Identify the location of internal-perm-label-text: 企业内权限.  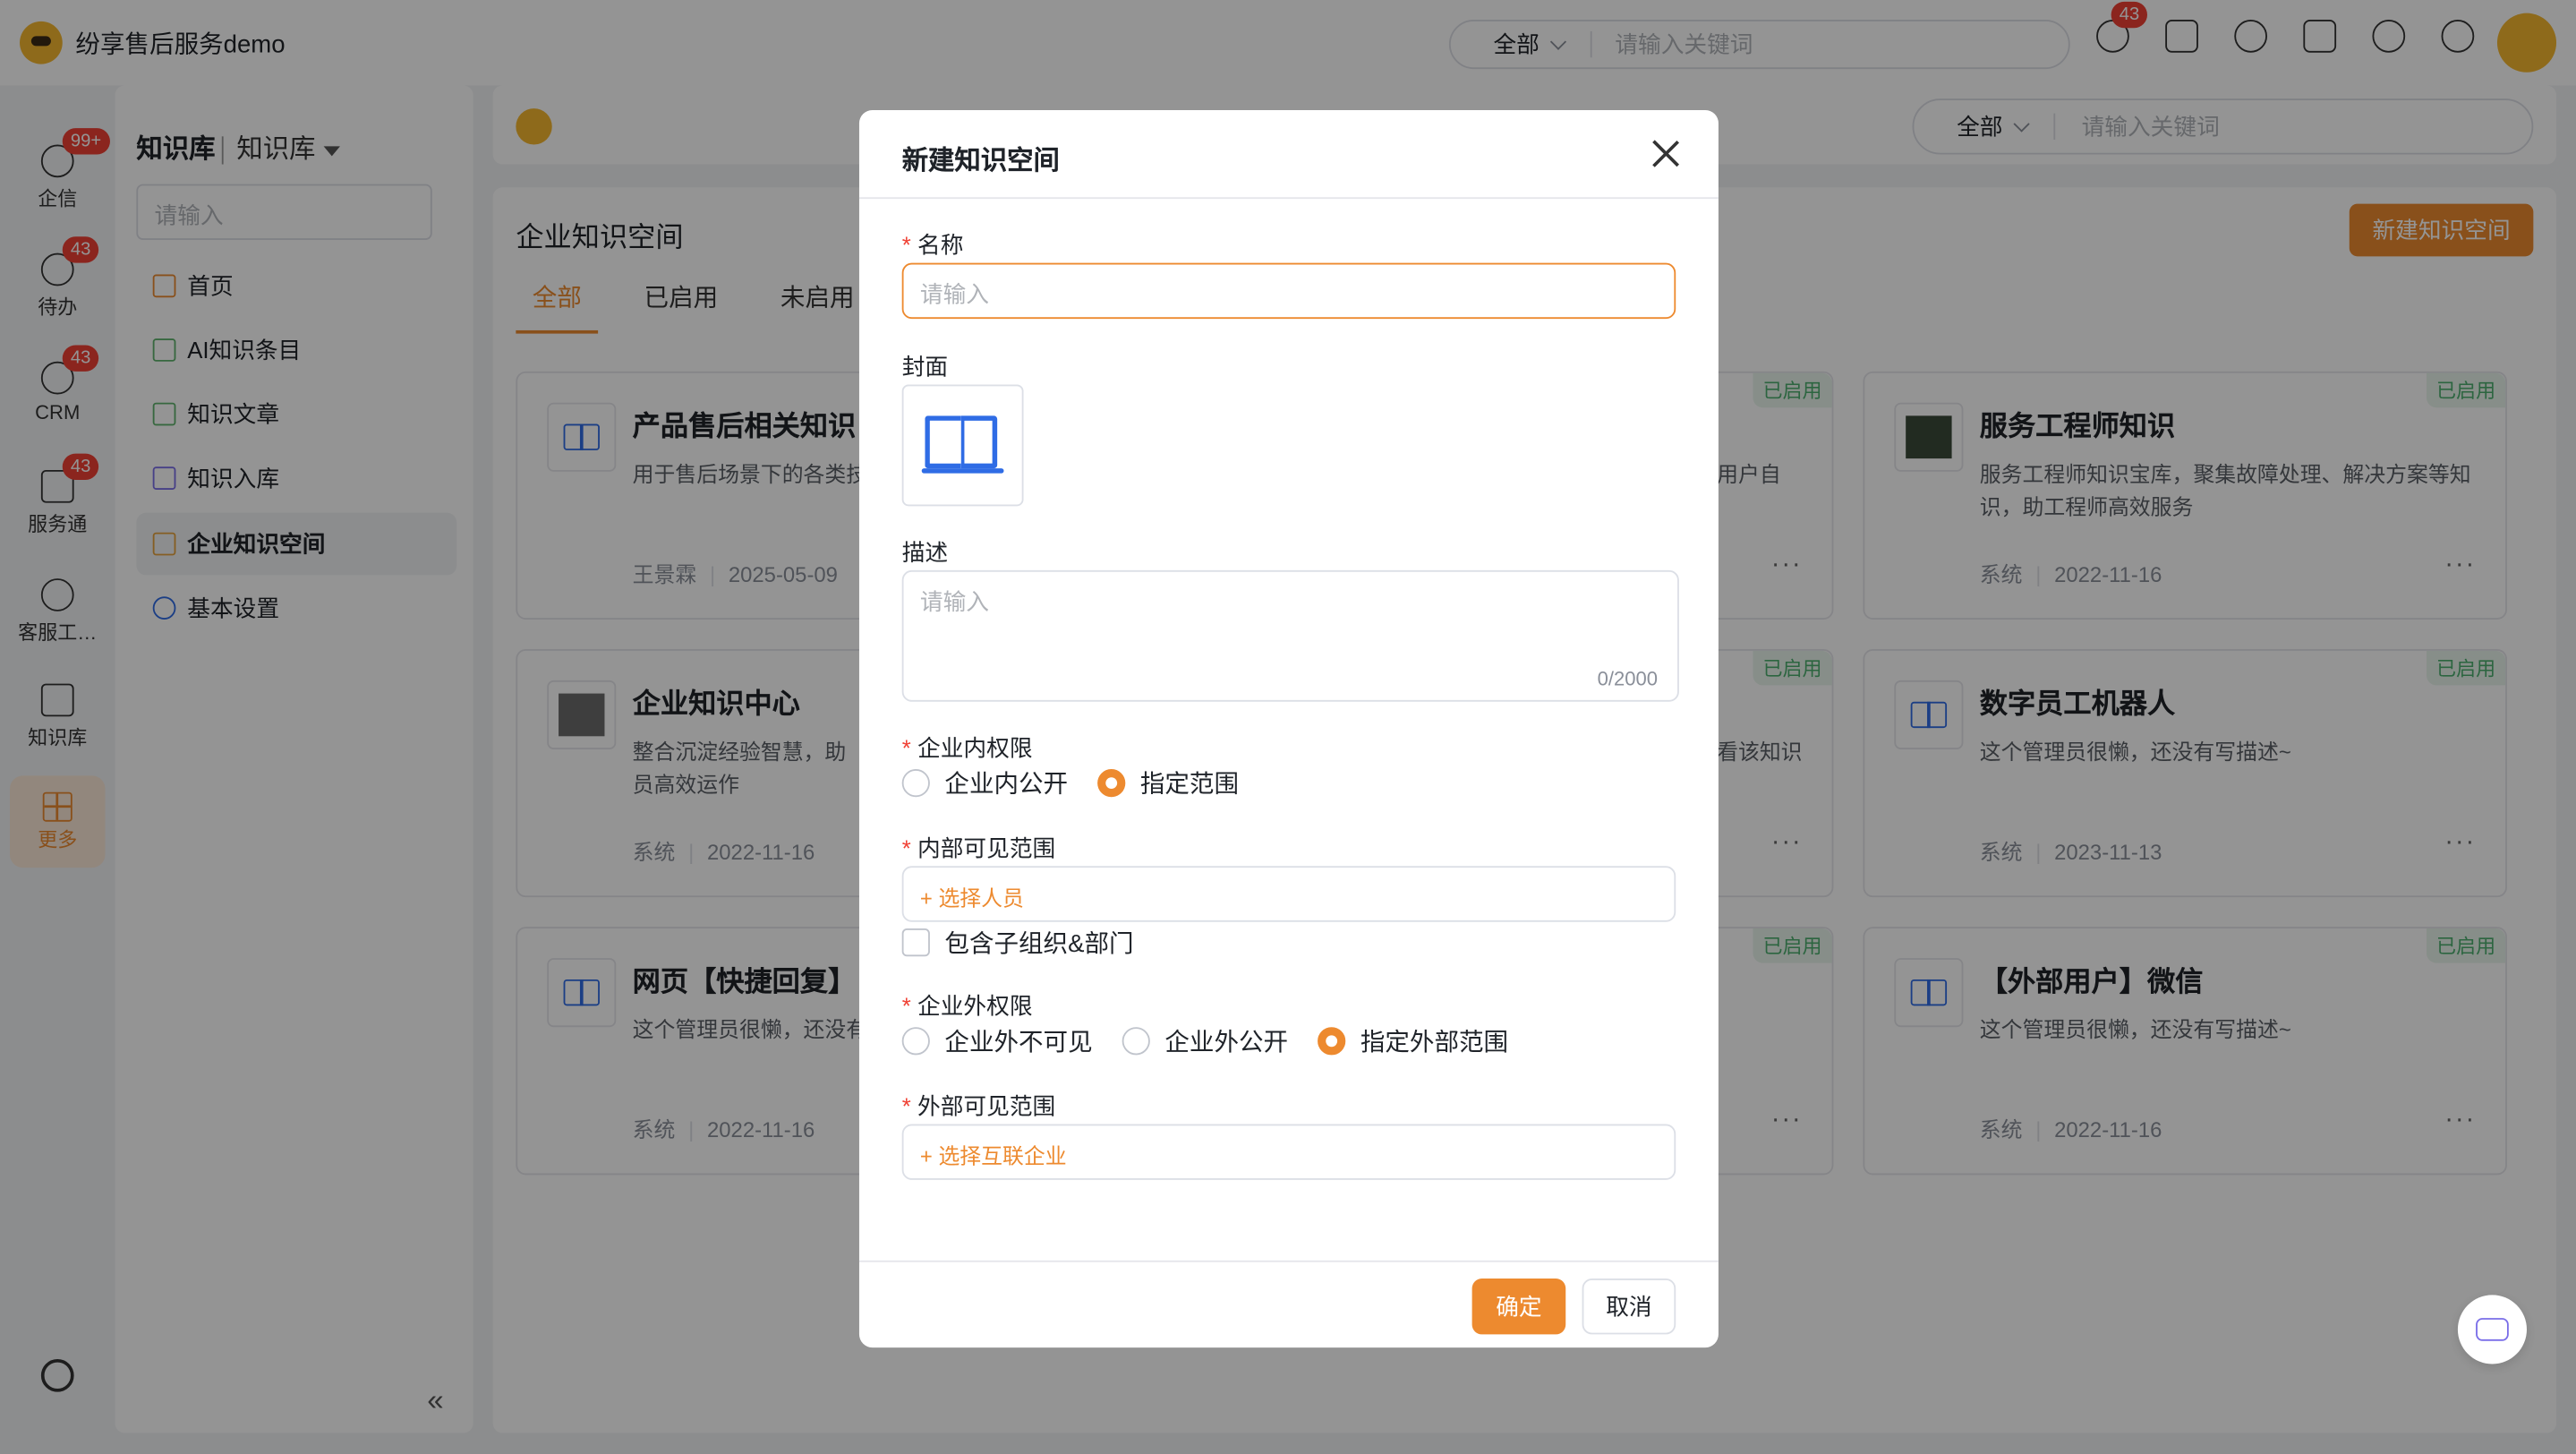
(975, 747).